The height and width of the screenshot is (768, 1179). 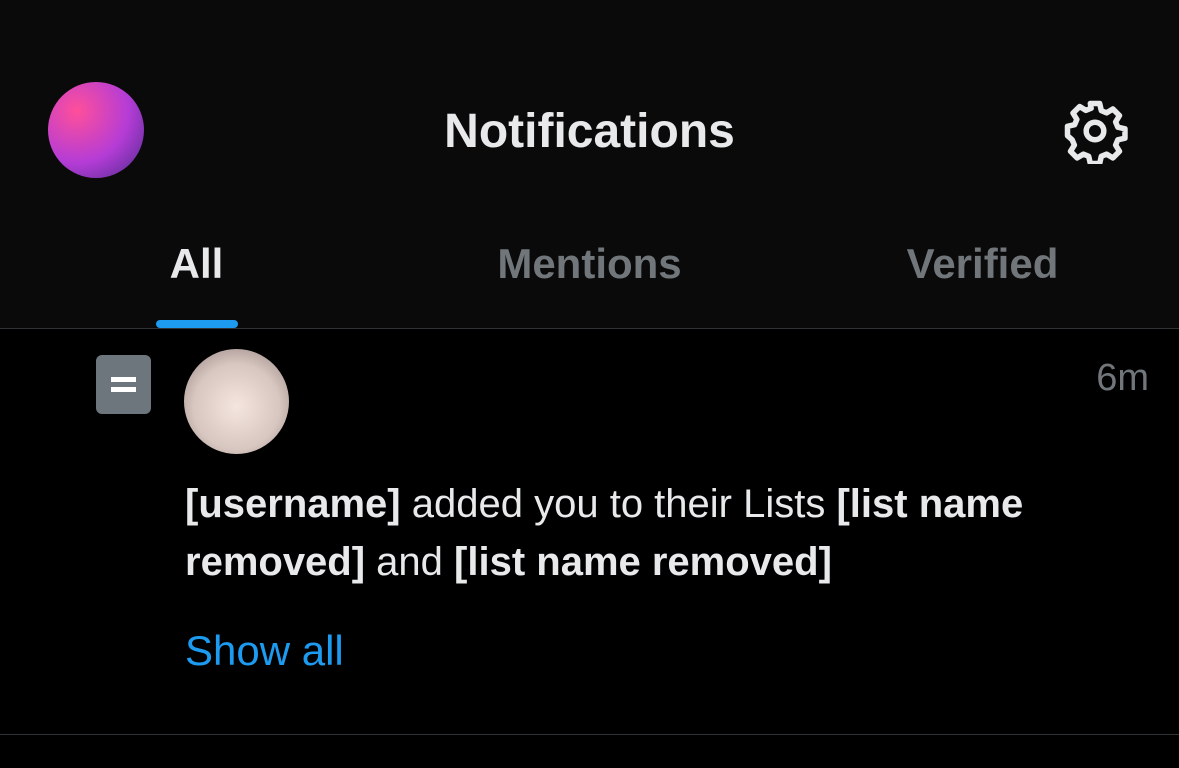 I want to click on tab-all-label: All, so click(x=196, y=263).